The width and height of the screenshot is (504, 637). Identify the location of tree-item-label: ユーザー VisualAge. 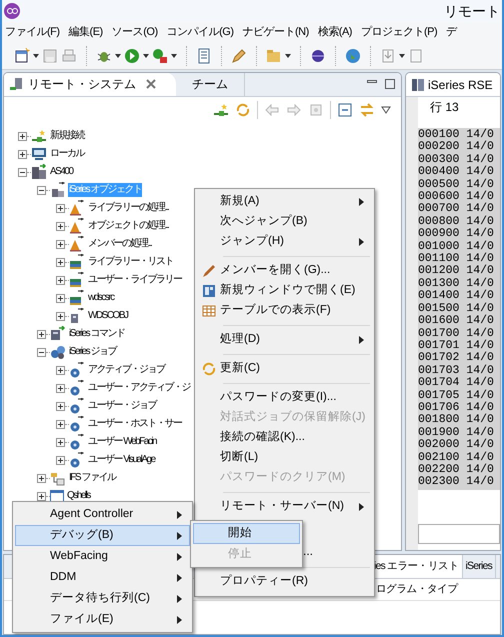
(121, 460).